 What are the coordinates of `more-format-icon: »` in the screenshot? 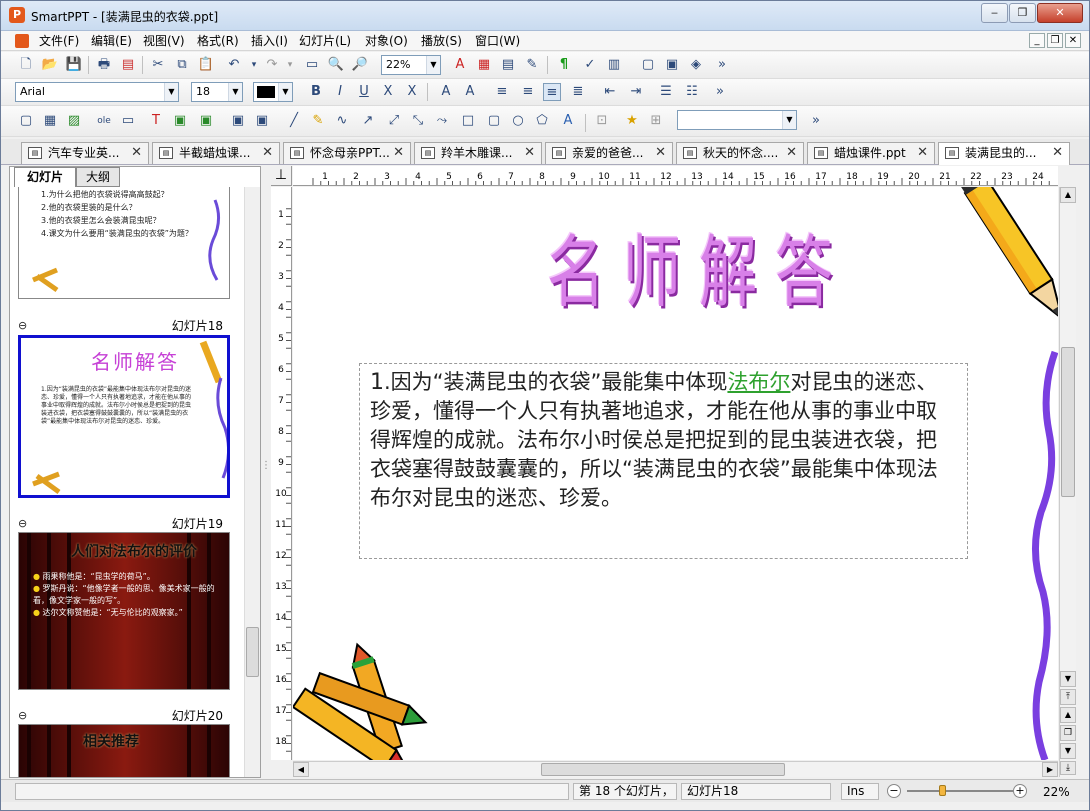 It's located at (720, 92).